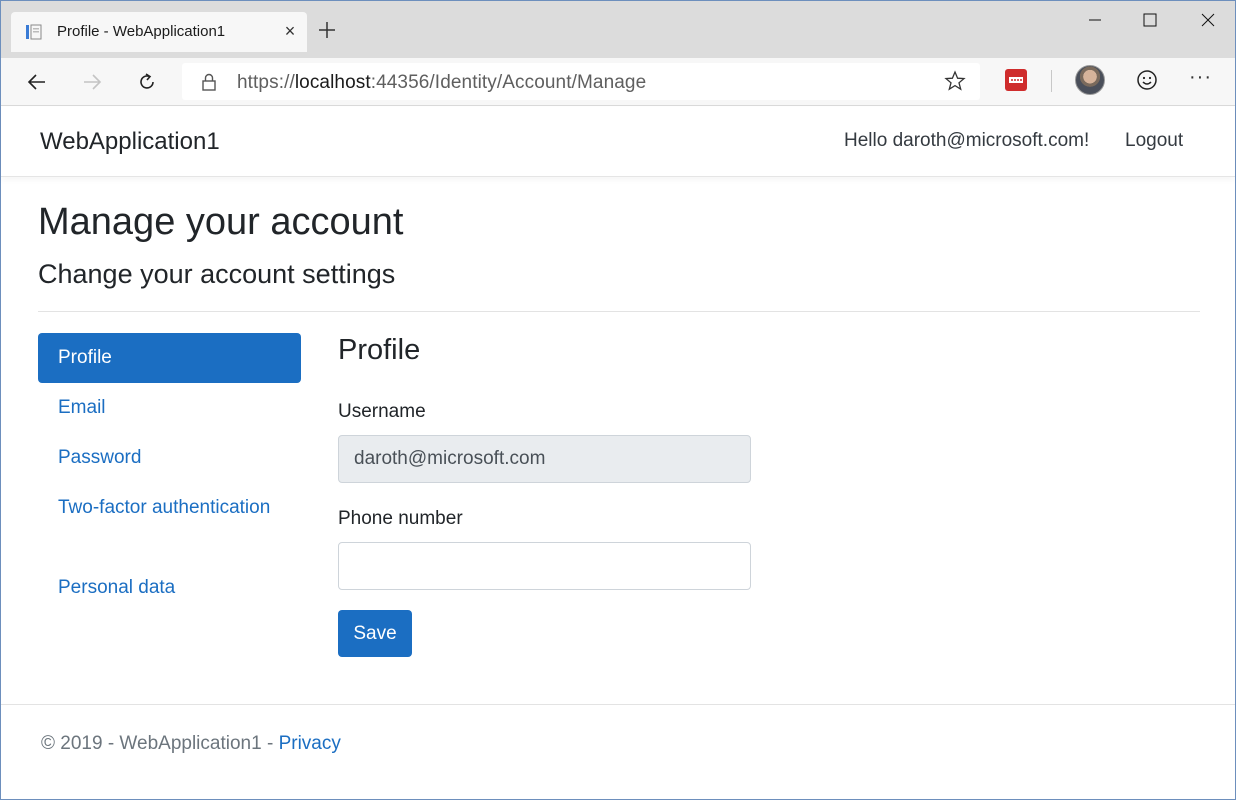 The height and width of the screenshot is (800, 1236). I want to click on sidenav-item-two-factor: Two-factor authentication, so click(169, 523).